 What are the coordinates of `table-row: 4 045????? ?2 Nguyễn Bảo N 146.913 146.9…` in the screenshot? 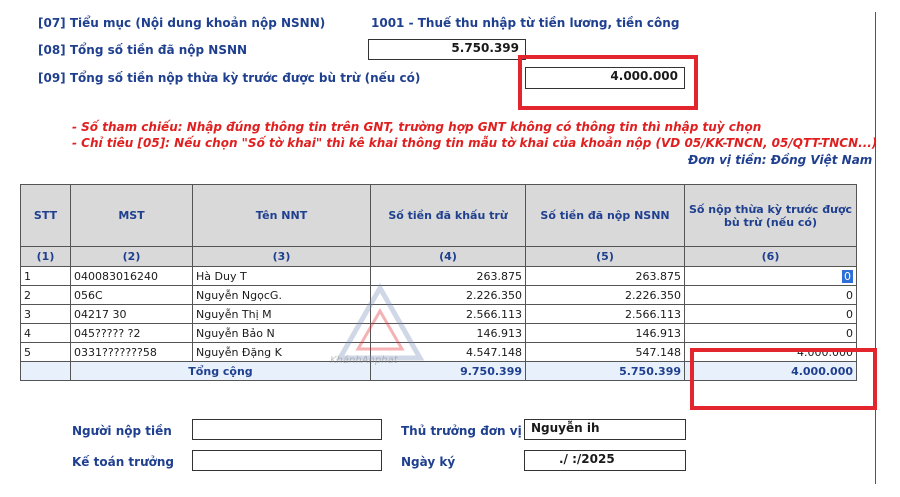 It's located at (438, 333).